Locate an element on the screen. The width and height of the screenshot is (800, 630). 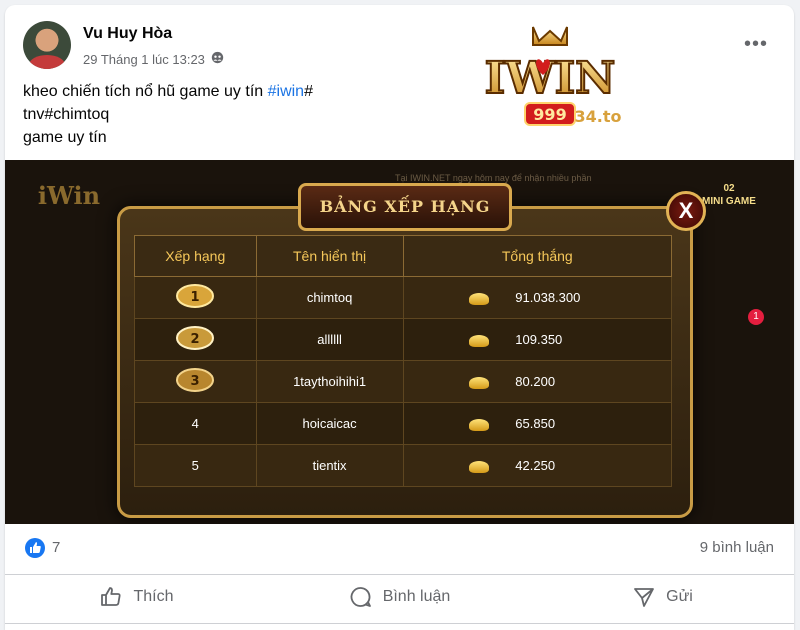
minigame-label: MINI GAME is located at coordinates (729, 201).